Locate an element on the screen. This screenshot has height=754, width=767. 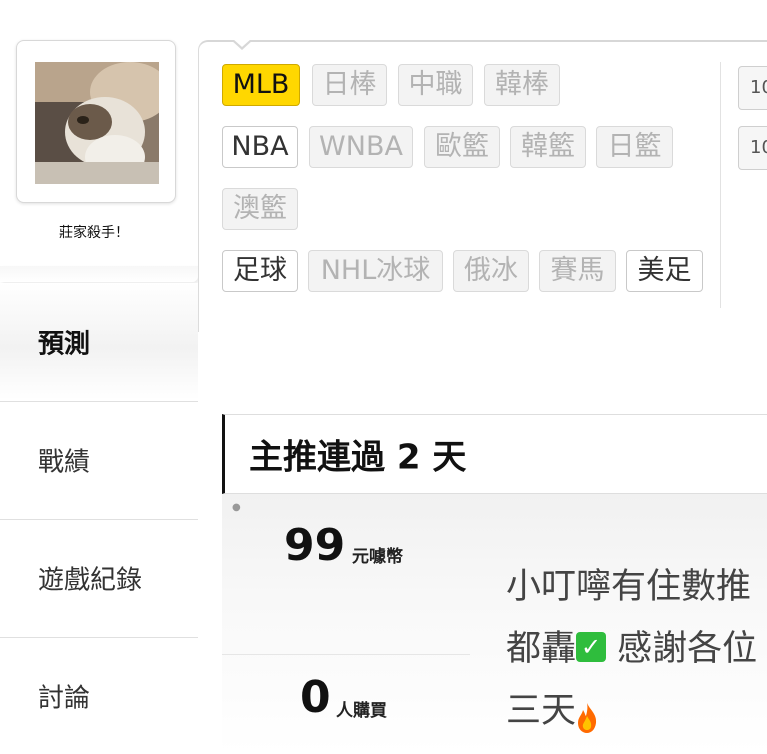
post-description: 小叮嚀有住數推 都轟 ✓ 感謝各位 三天 is located at coordinates (636, 649).